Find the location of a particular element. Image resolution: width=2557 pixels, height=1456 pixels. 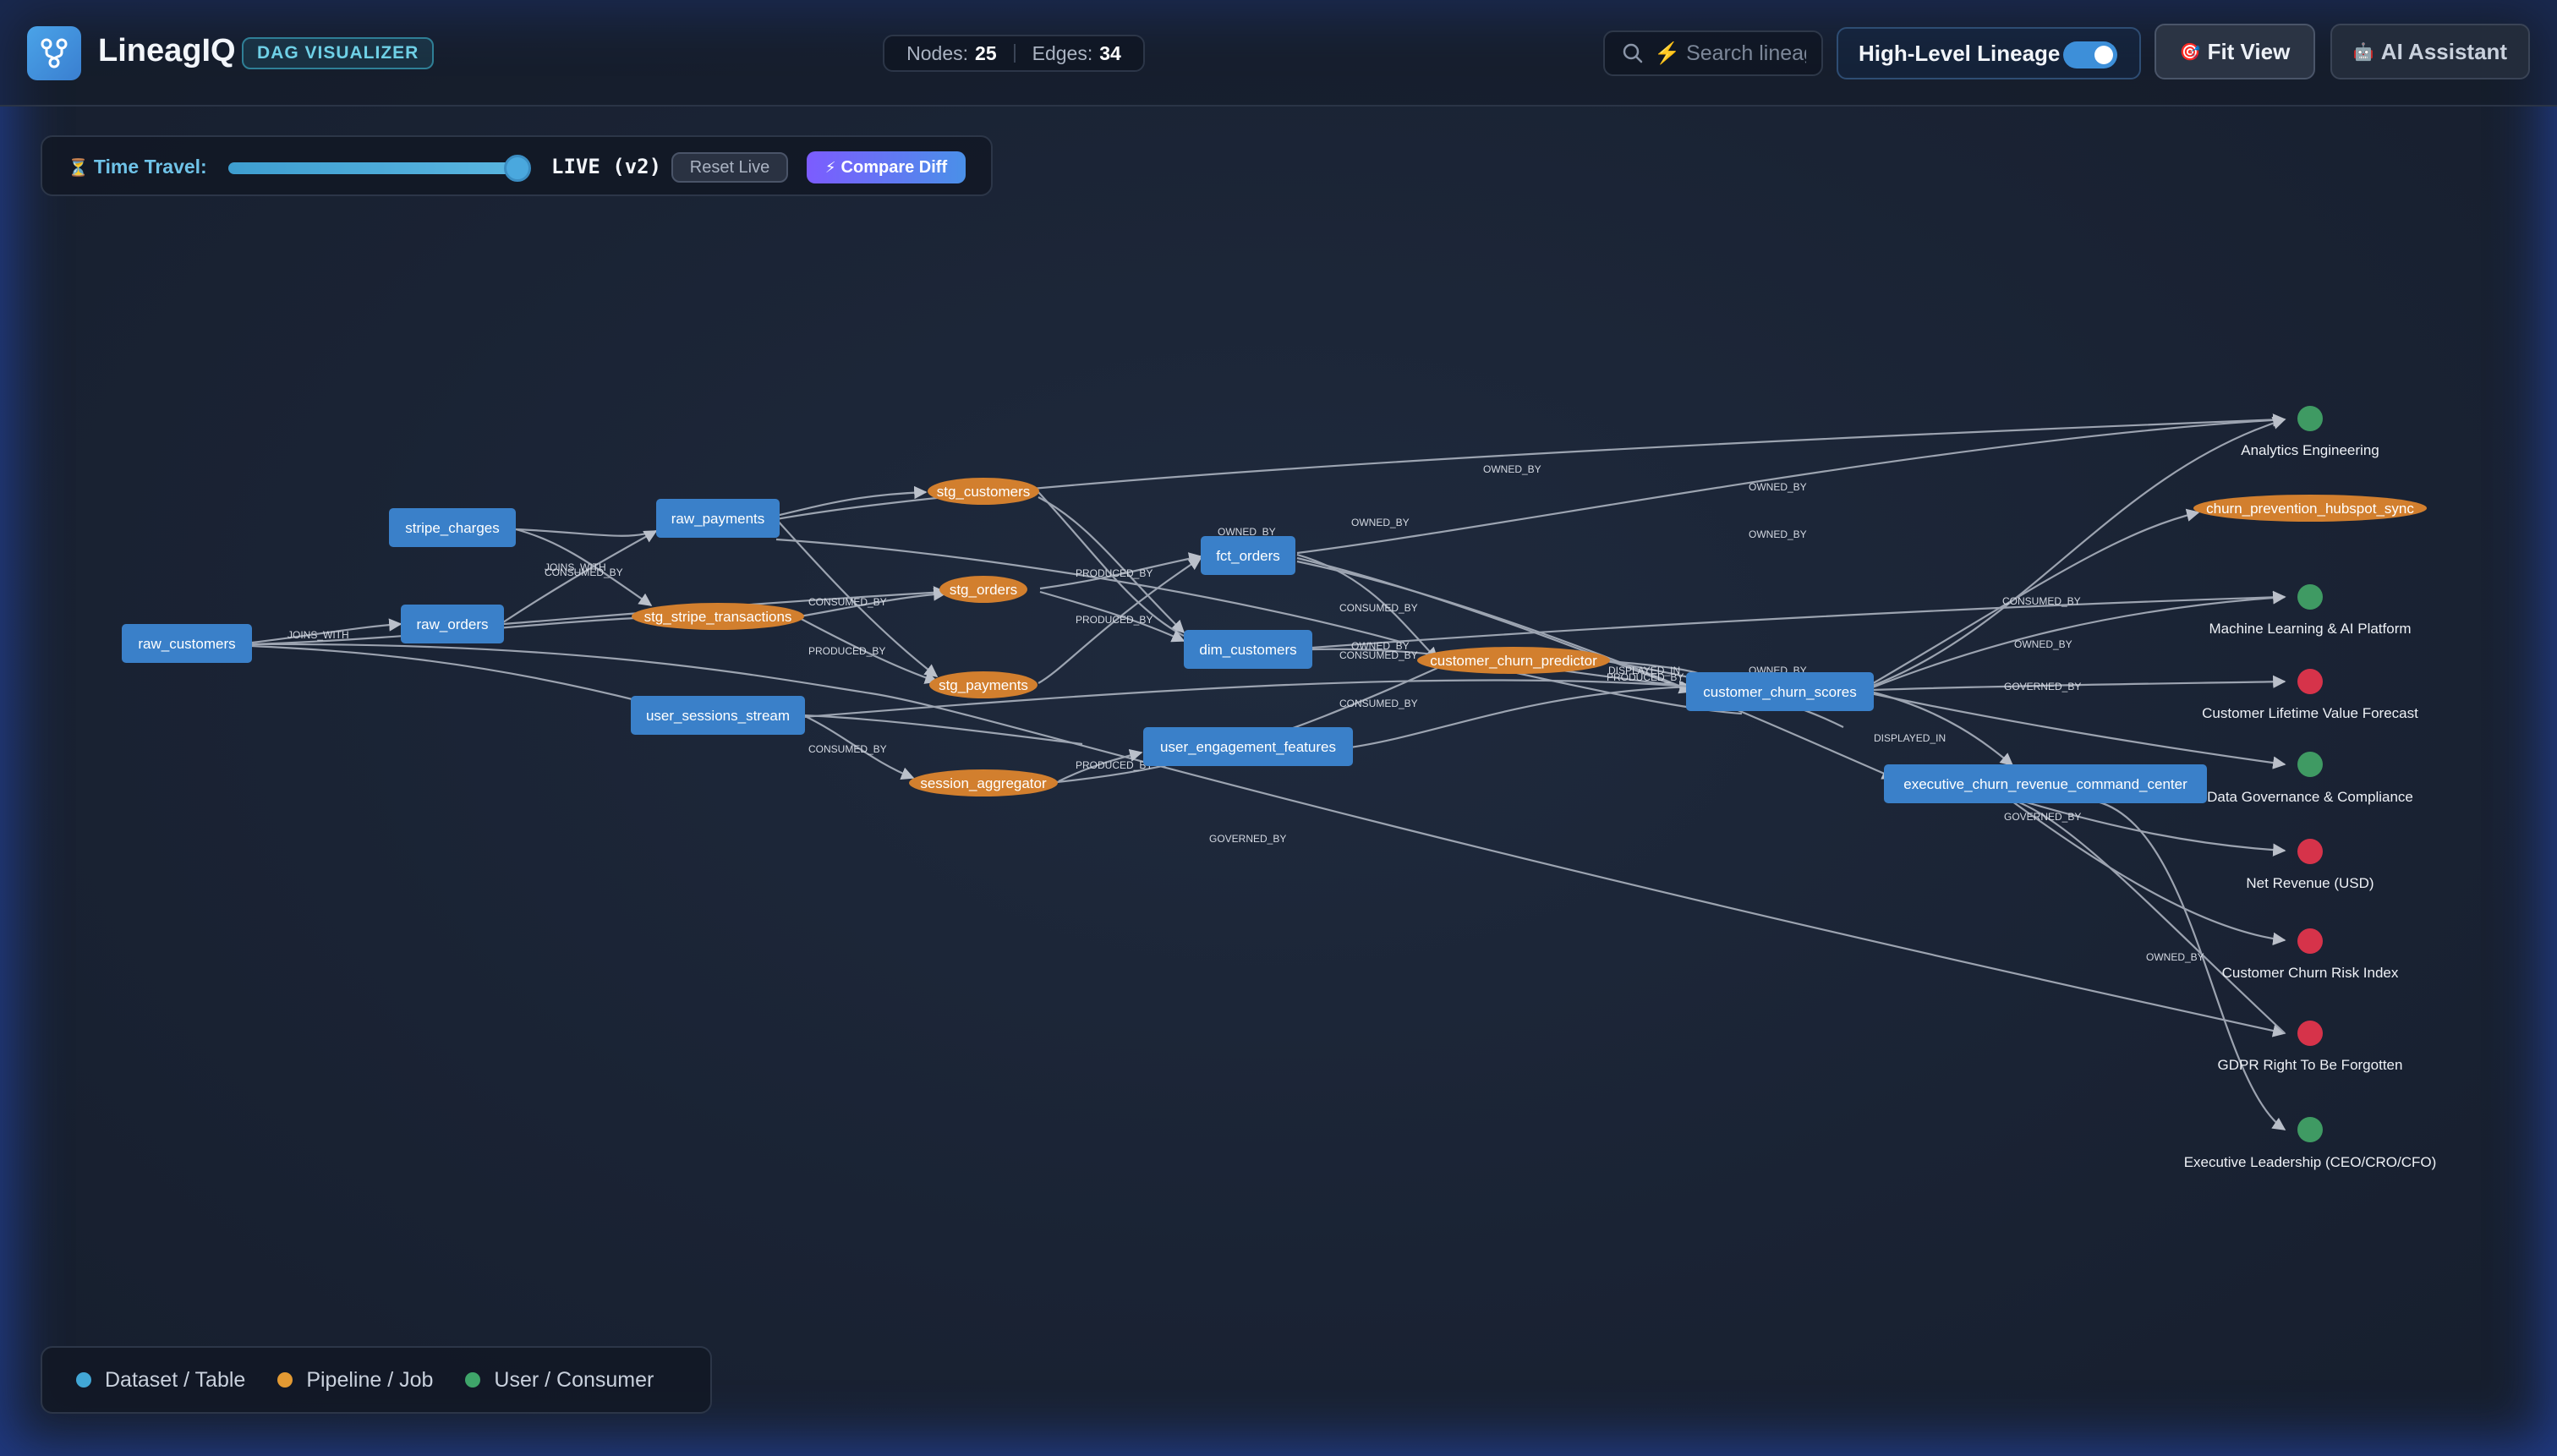

node-raw-customers: raw_customers is located at coordinates (187, 643).